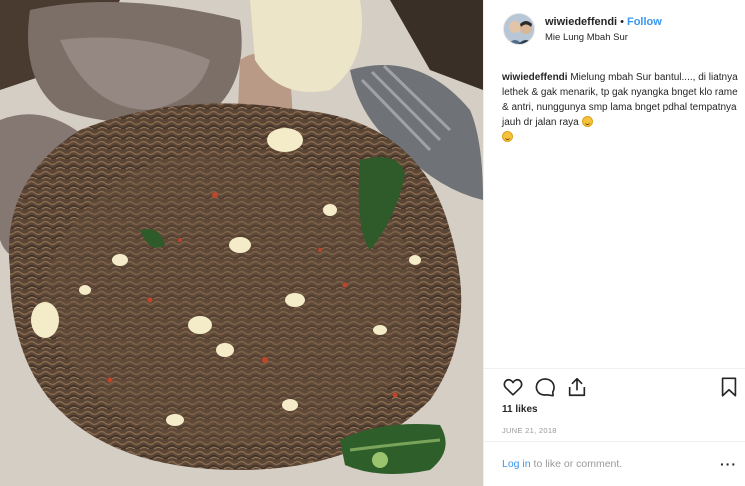  I want to click on bottom-divider, so click(614, 441).